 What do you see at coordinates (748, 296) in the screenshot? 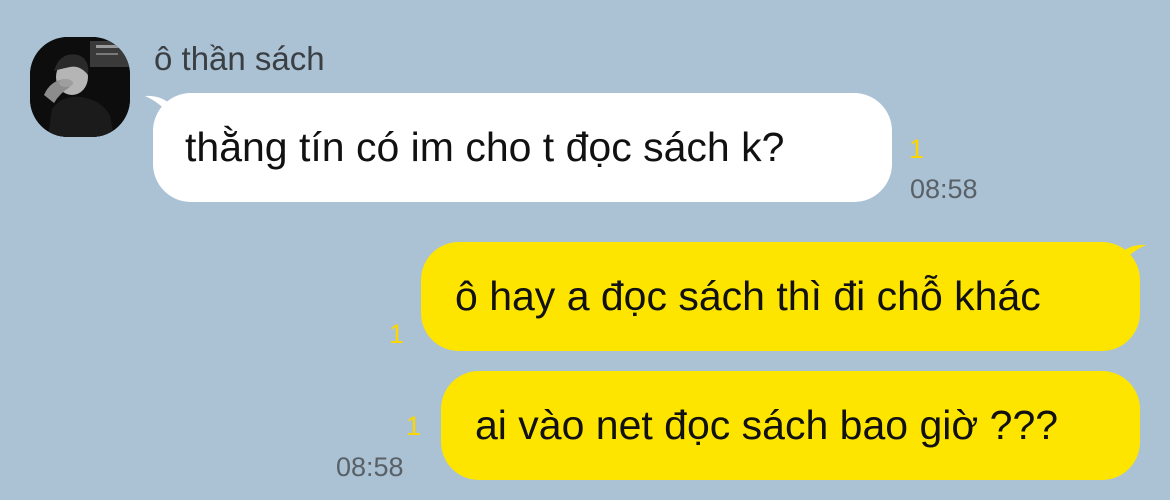
I see `message-text: ô hay a đọc sách thì đi chỗ khác` at bounding box center [748, 296].